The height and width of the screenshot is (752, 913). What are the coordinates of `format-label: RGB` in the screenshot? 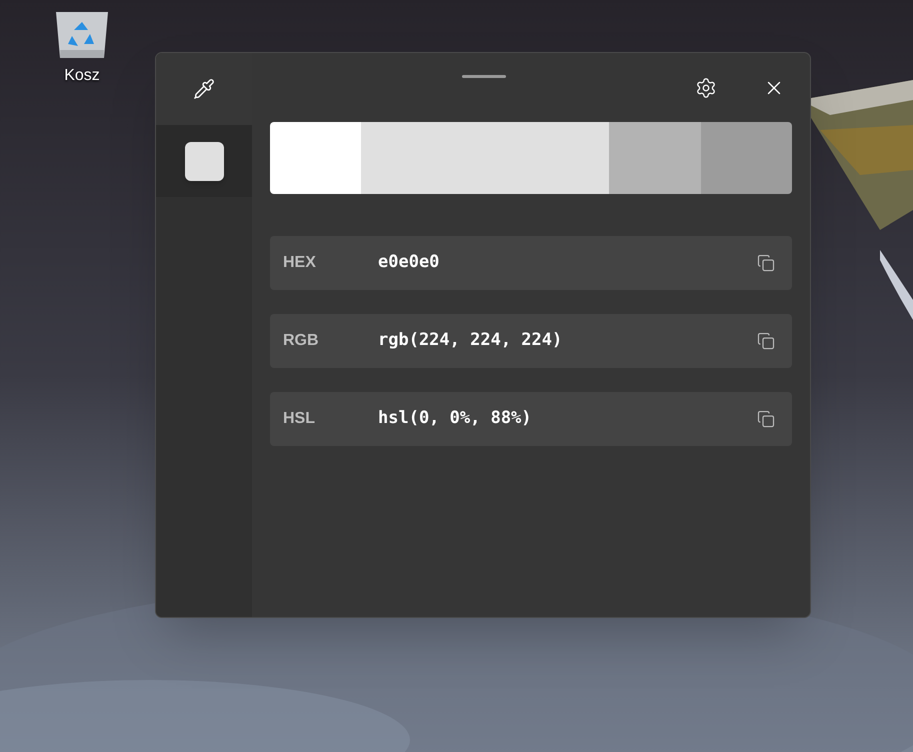 It's located at (301, 341).